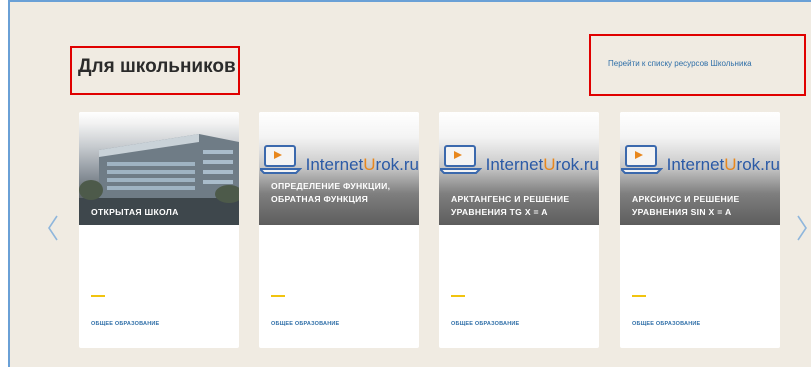 This screenshot has width=811, height=367. Describe the element at coordinates (331, 192) in the screenshot. I see `card-title: ОПРЕДЕЛЕНИЕ ФУНКЦИИ, ОБРАТНАЯ ФУНКЦИЯ` at that location.